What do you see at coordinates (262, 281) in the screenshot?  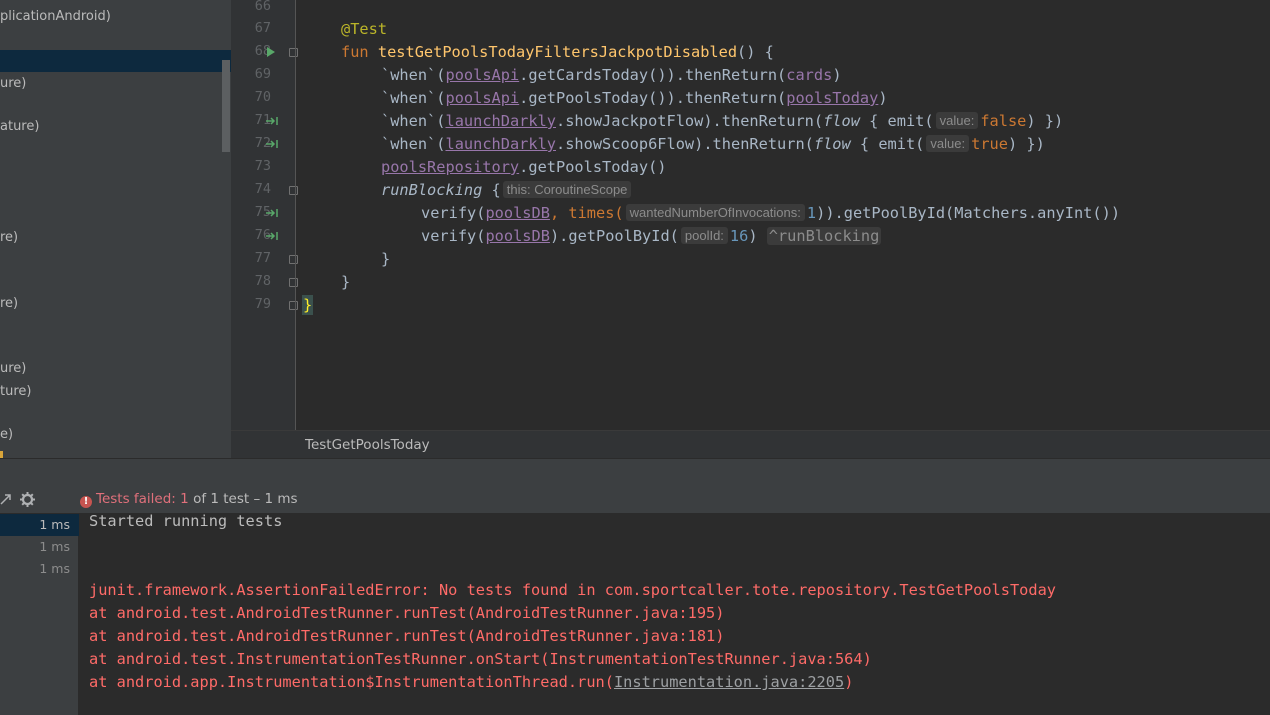 I see `line-number: 78` at bounding box center [262, 281].